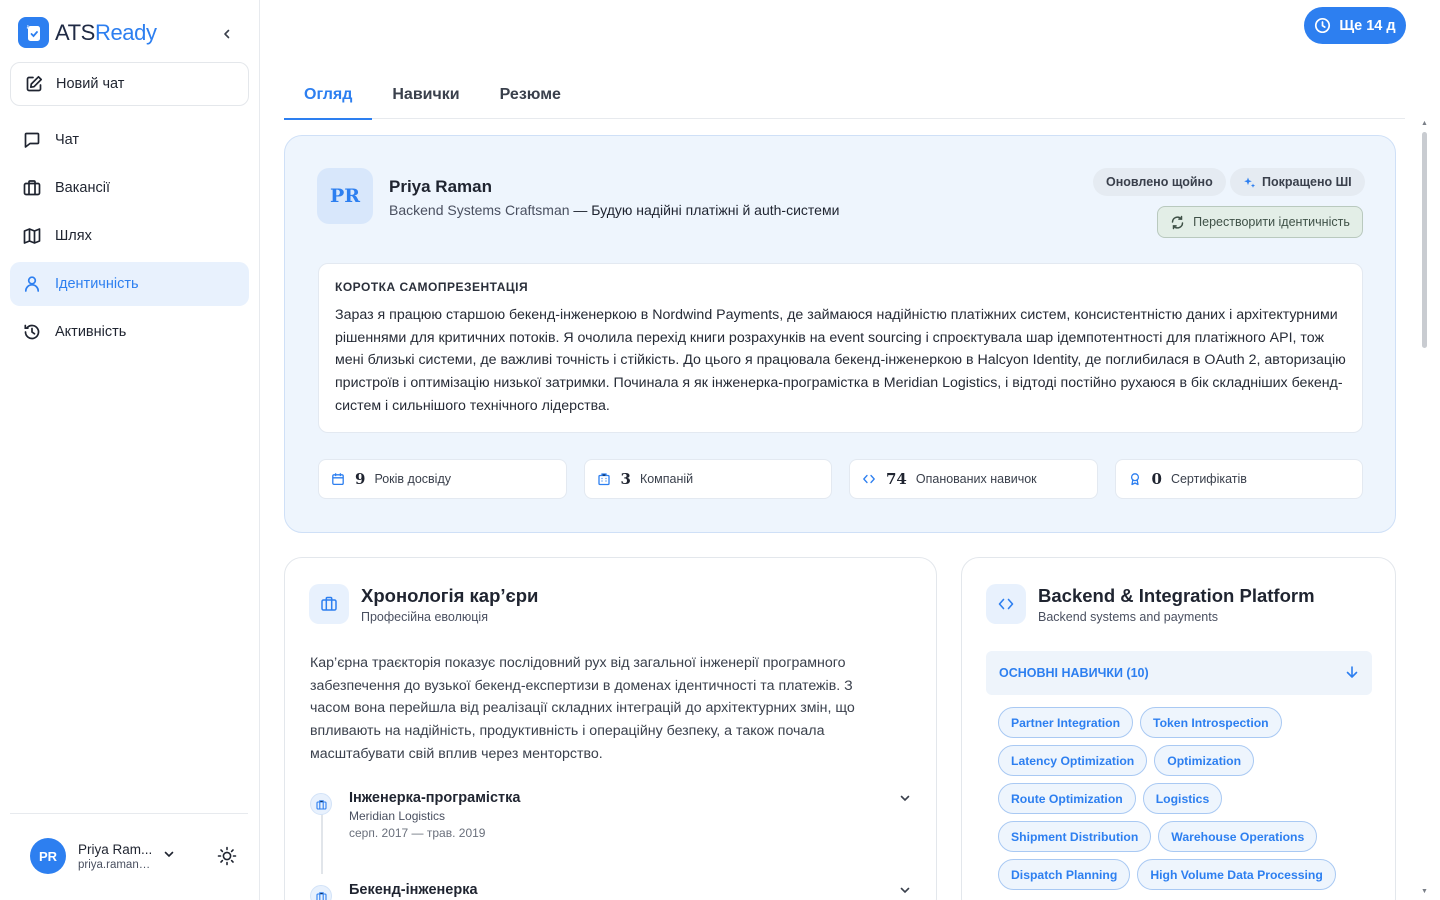 The image size is (1440, 900). I want to click on sidebar-item-label: Активність, so click(91, 332).